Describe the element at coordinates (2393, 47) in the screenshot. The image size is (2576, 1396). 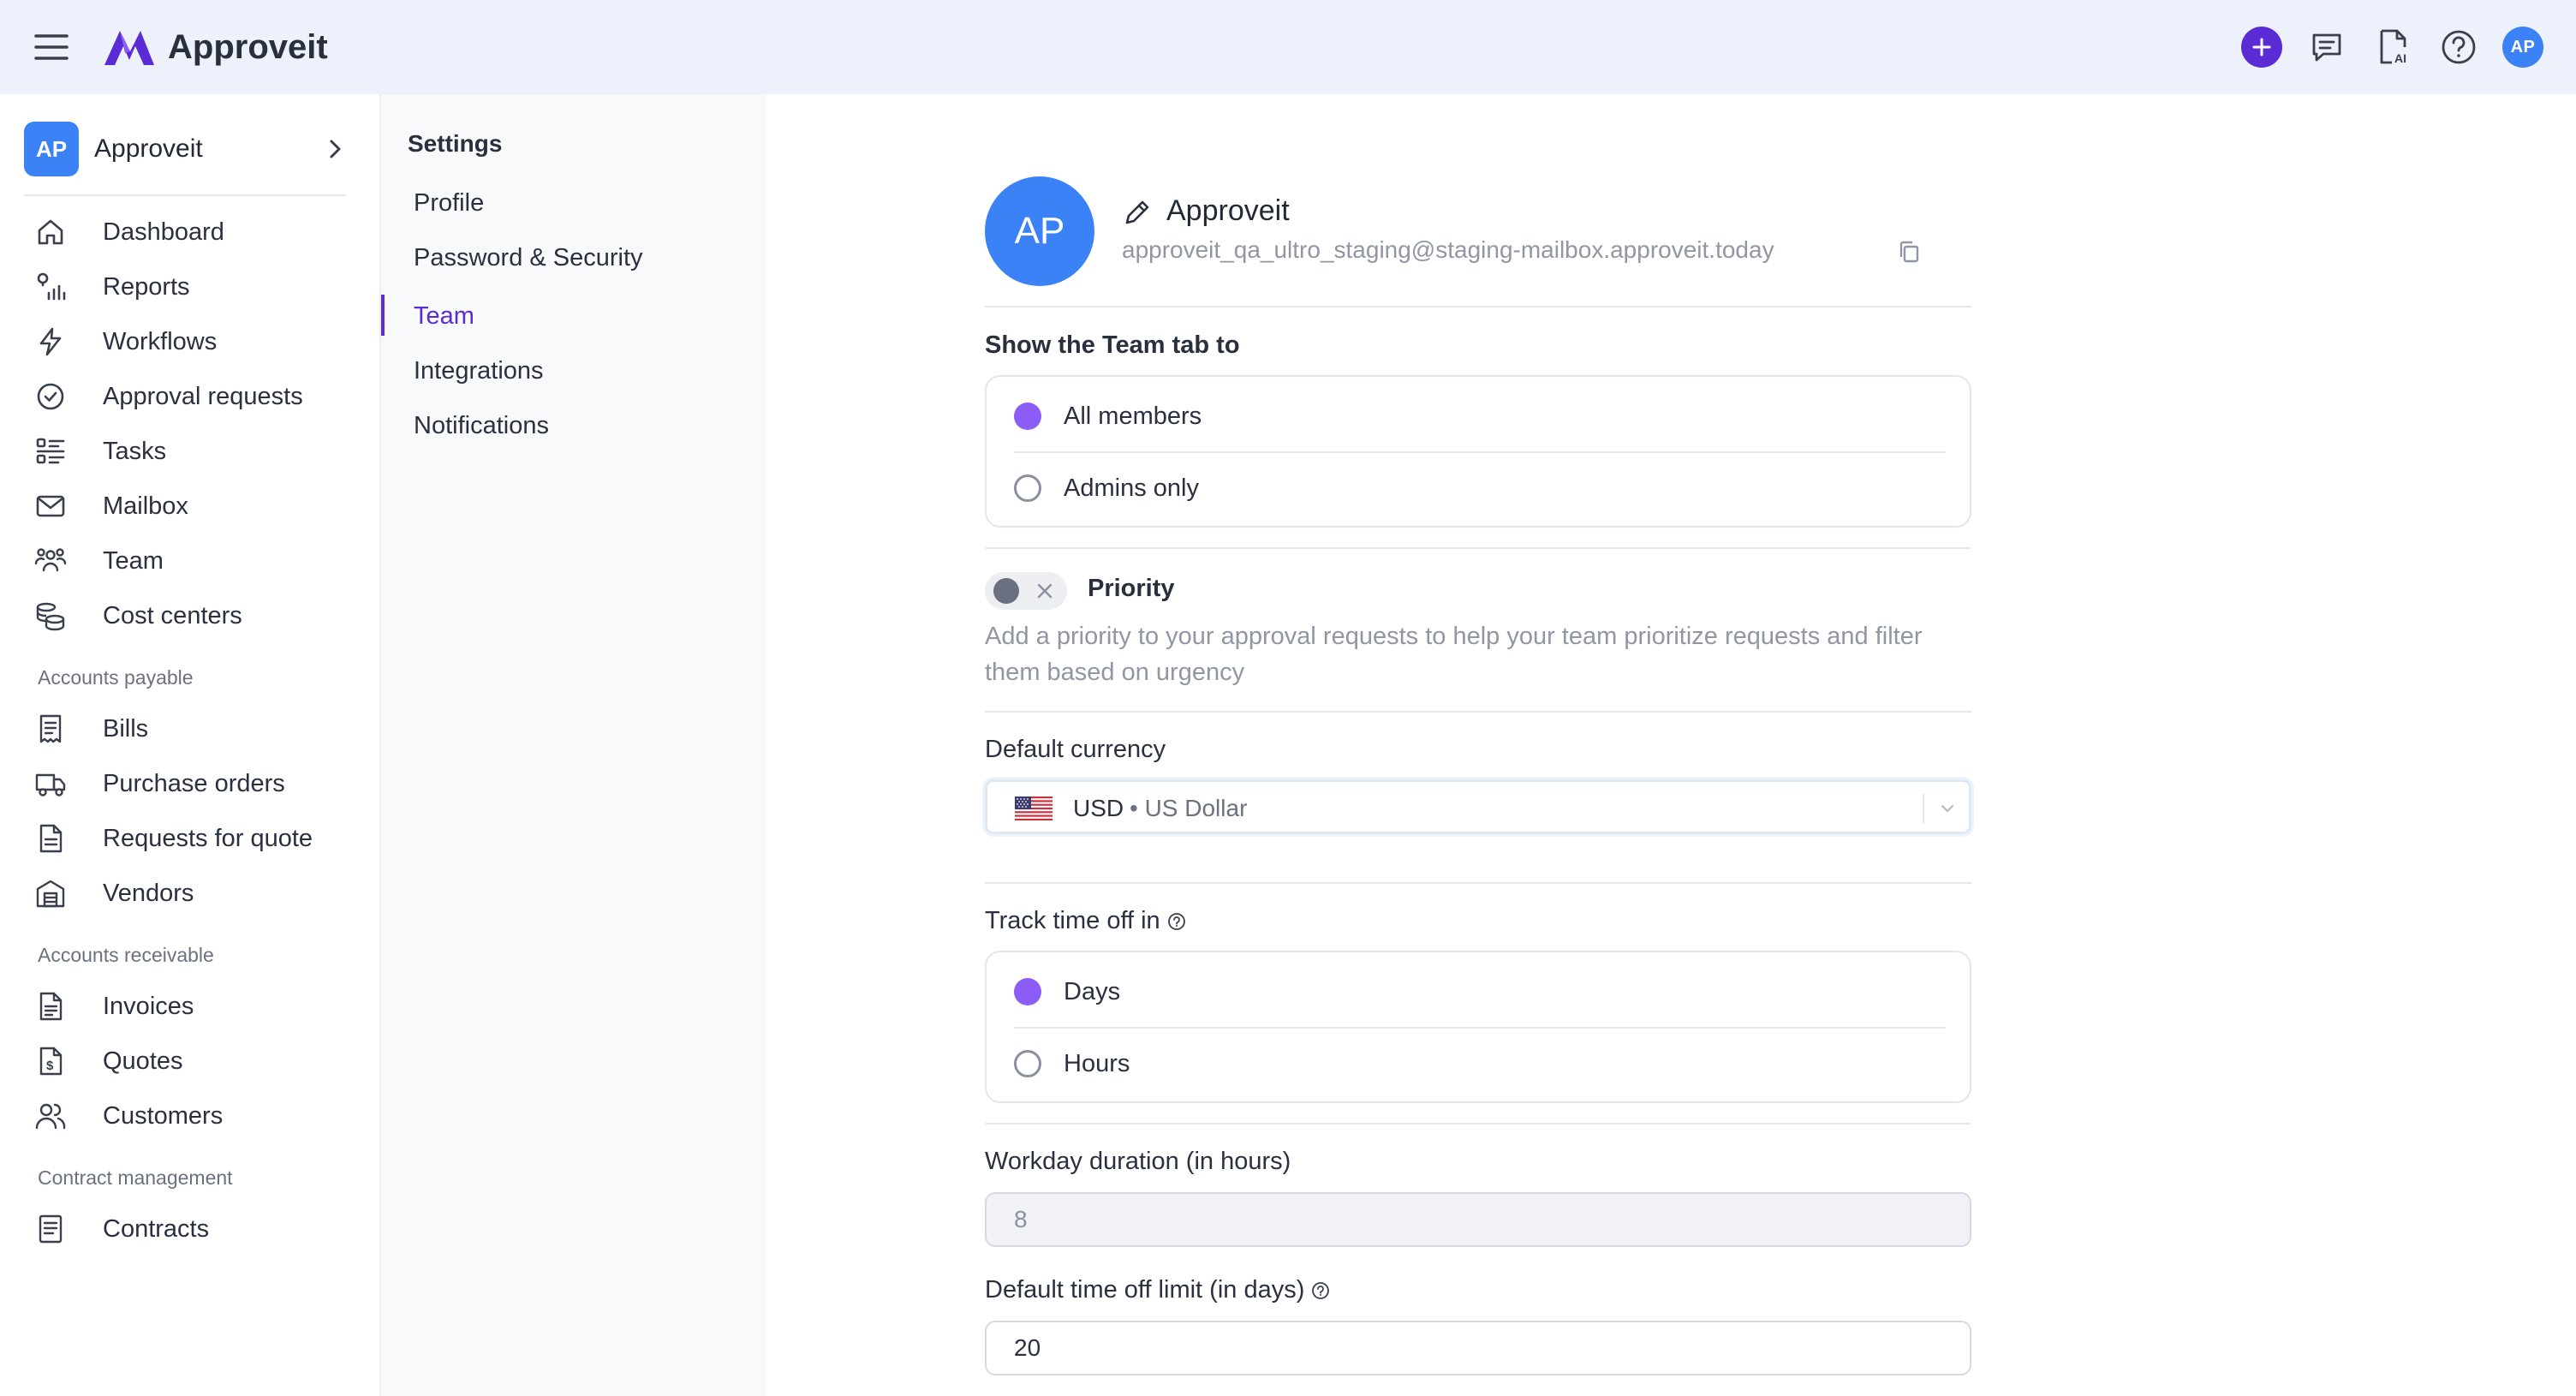
I see `ai-document-icon: AI` at that location.